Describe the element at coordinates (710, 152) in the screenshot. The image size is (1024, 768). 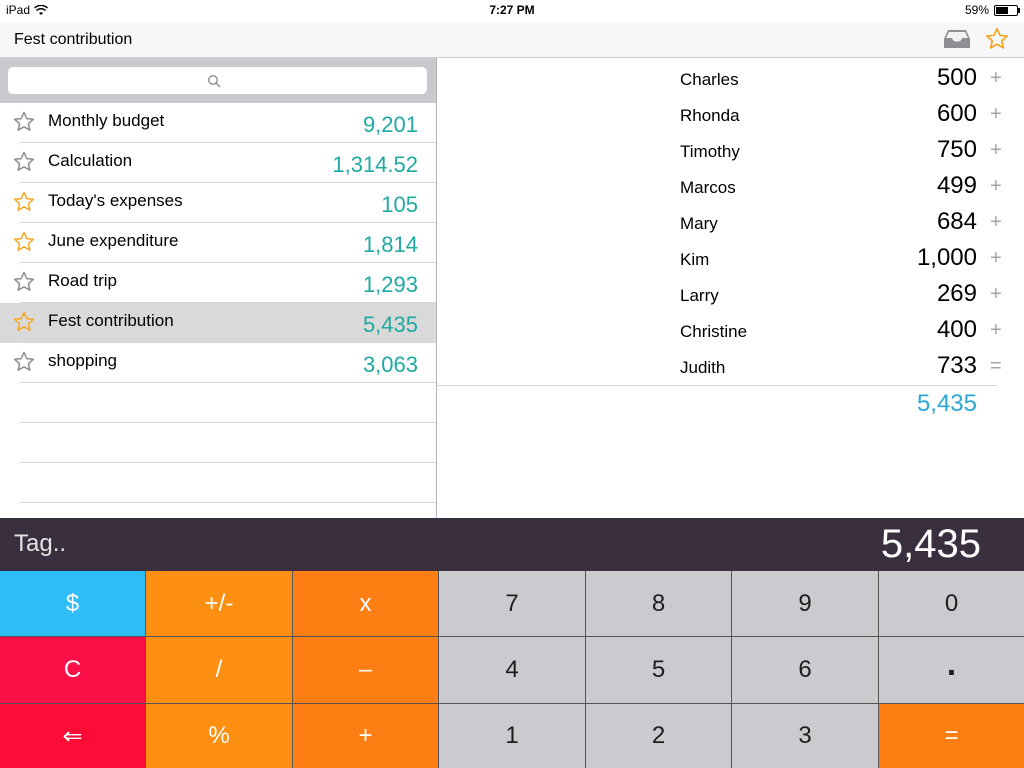
I see `entry-label: Timothy` at that location.